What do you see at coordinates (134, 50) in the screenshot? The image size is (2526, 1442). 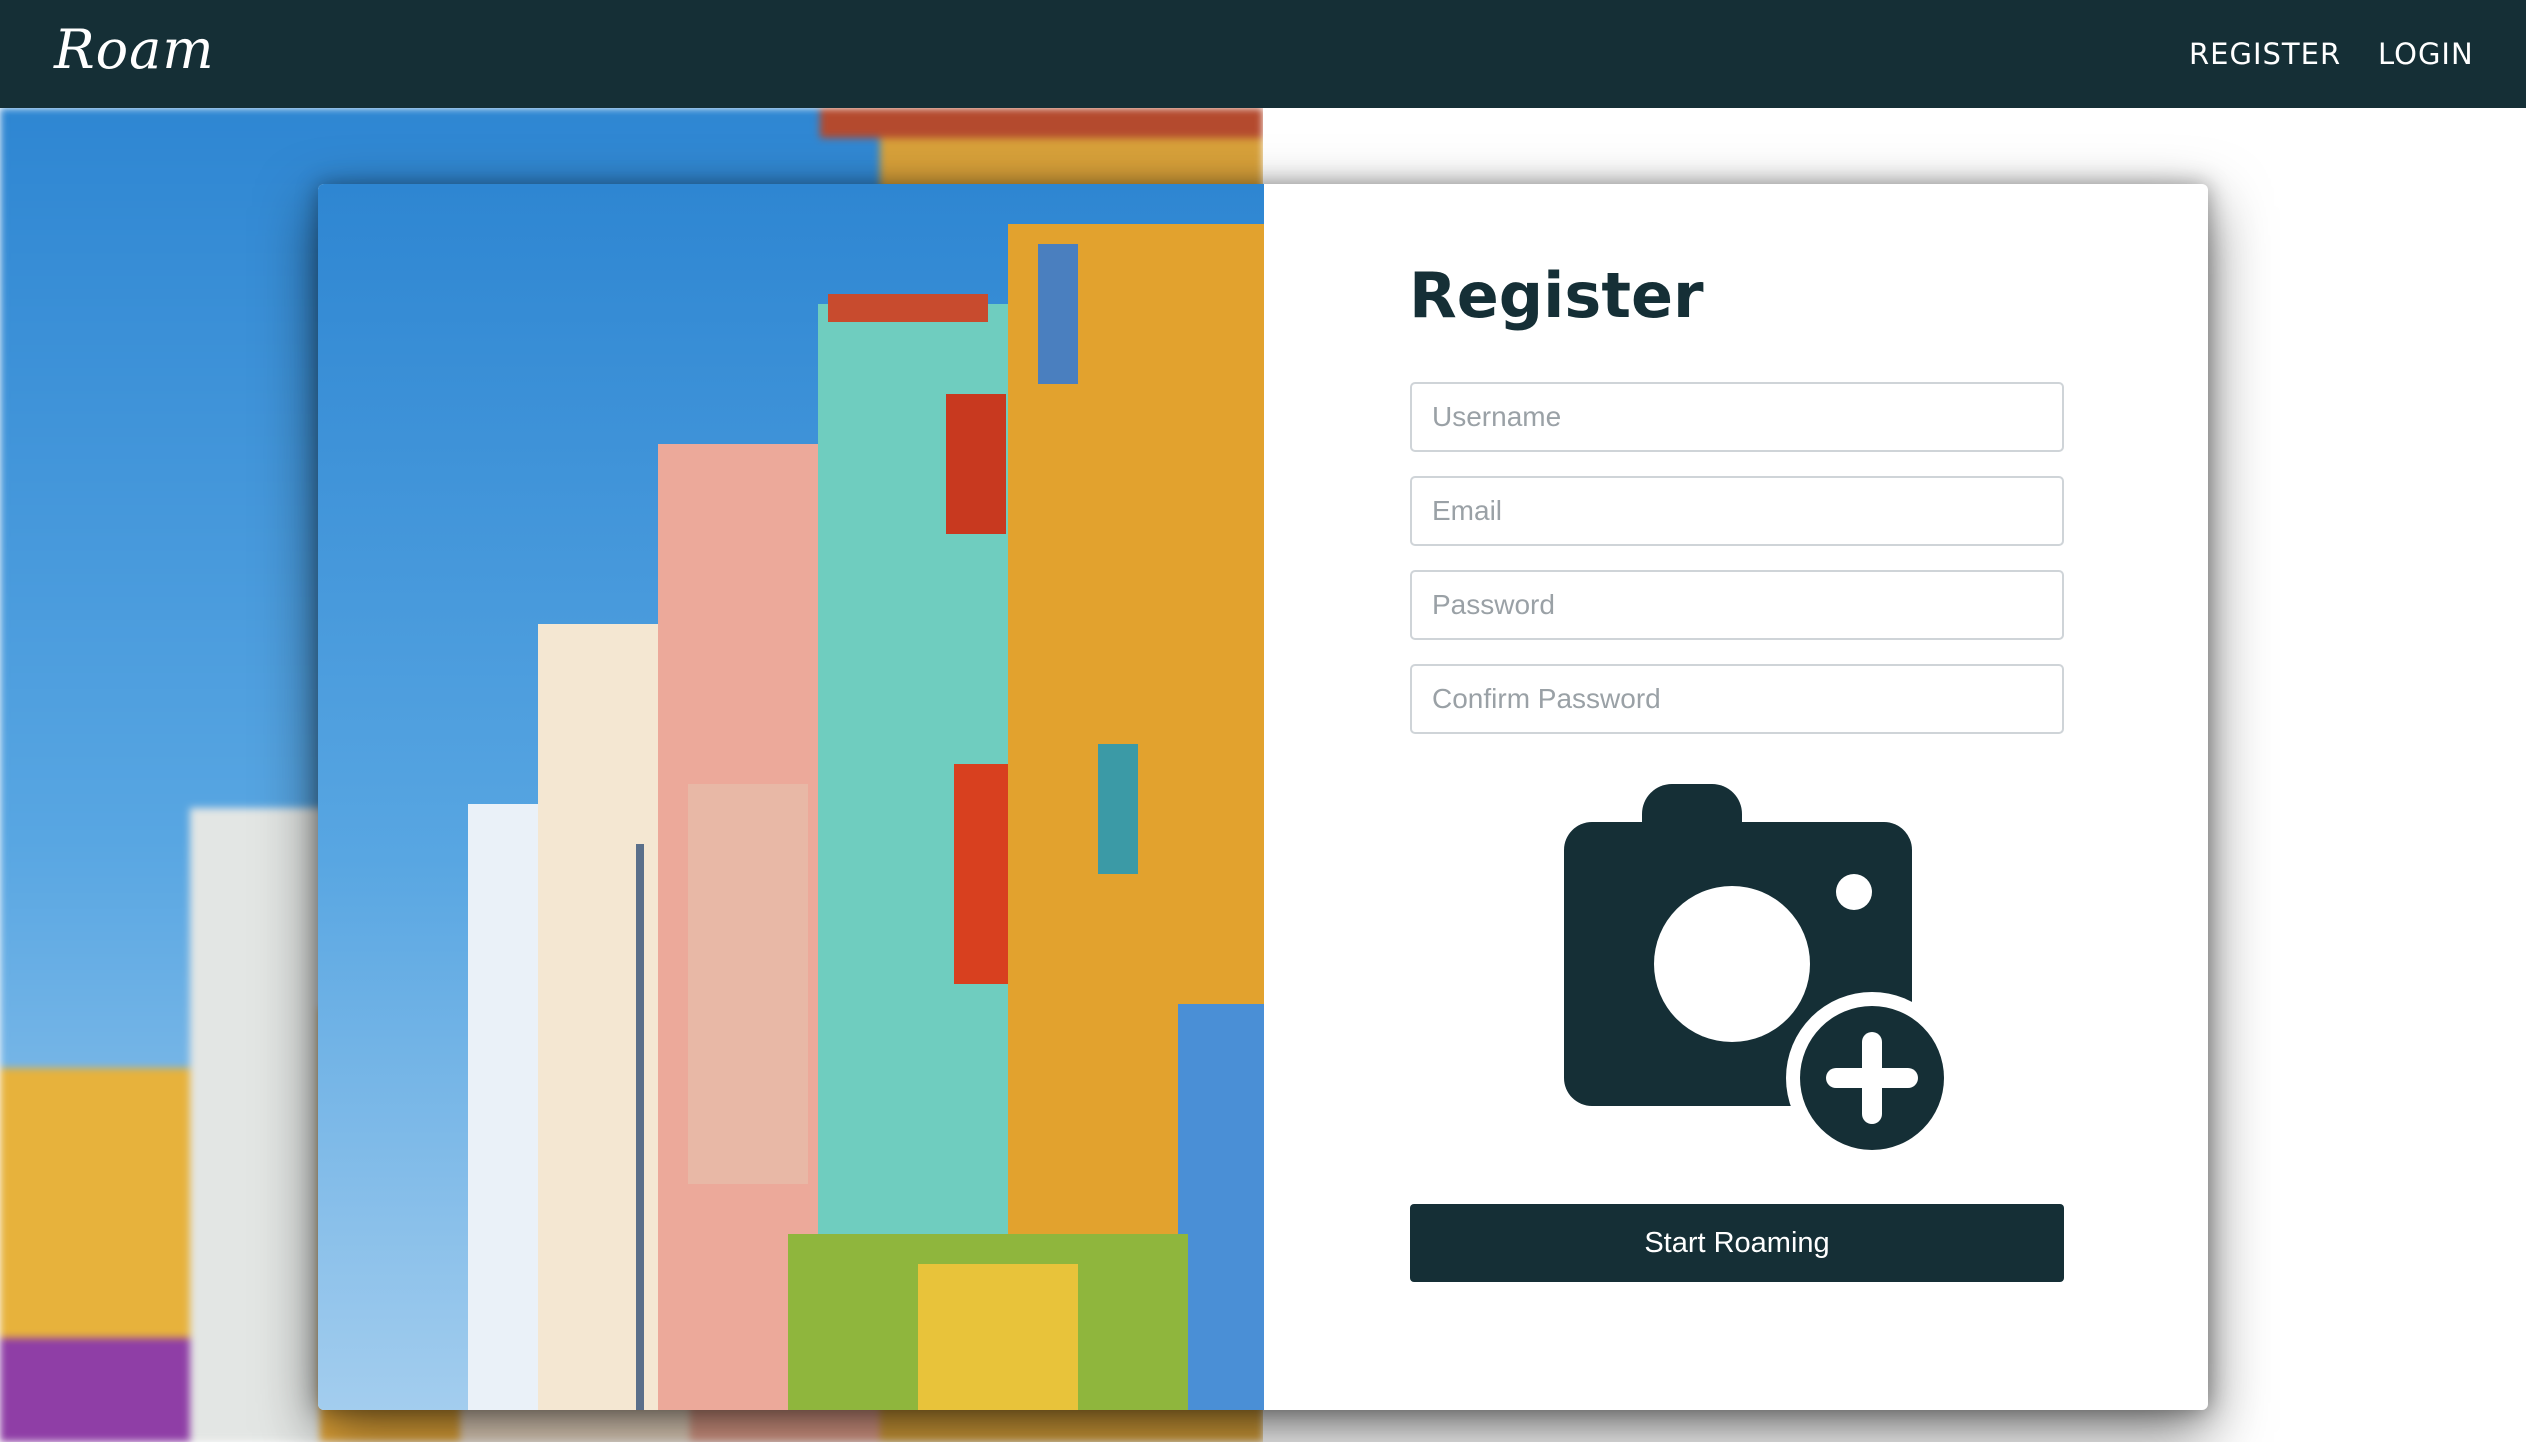 I see `brand-logo: Roam` at bounding box center [134, 50].